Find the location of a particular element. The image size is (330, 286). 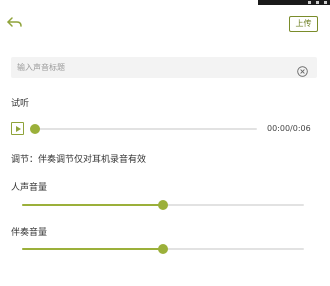

back-arrow-icon is located at coordinates (14, 22).